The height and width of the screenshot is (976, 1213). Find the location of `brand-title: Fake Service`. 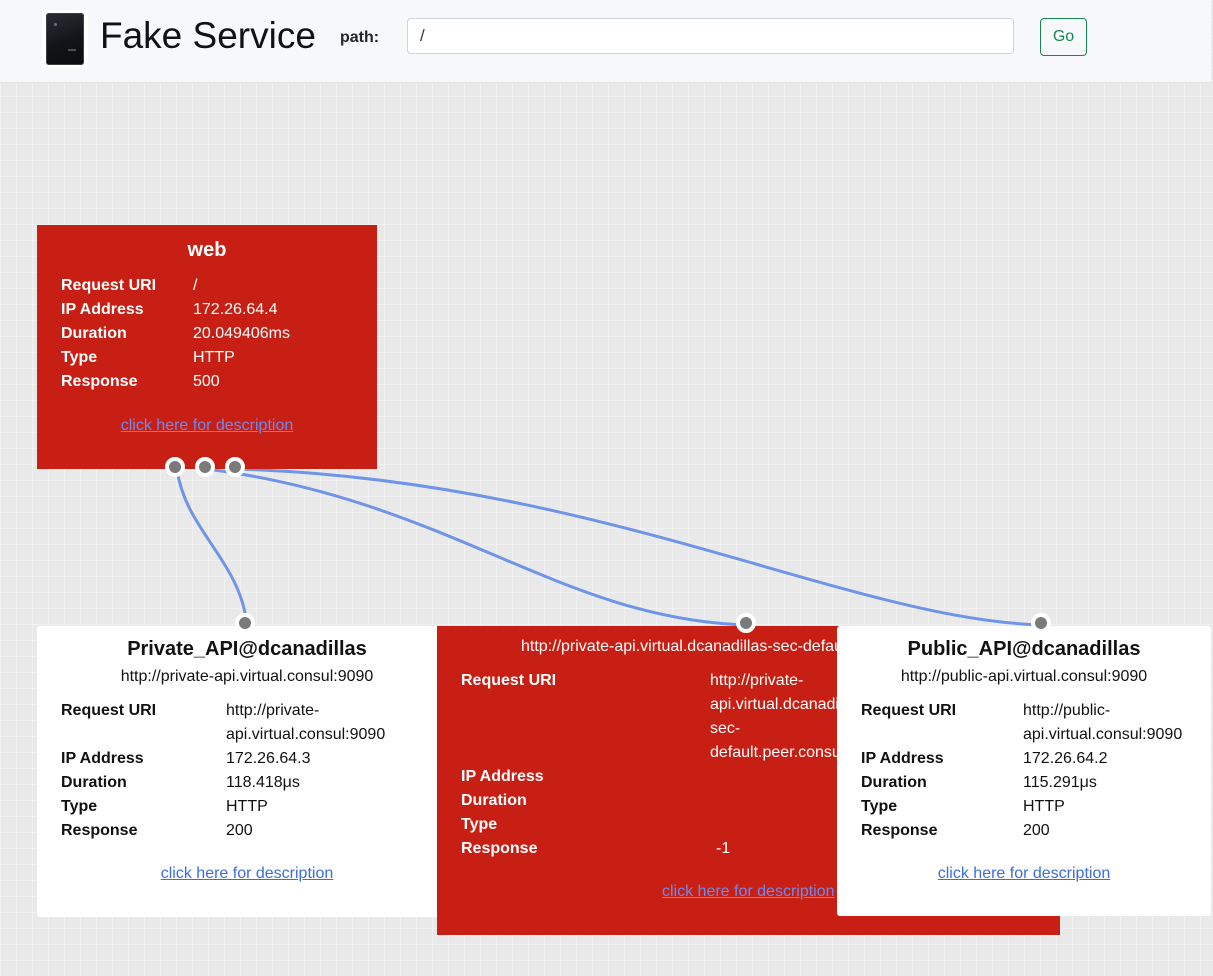

brand-title: Fake Service is located at coordinates (208, 35).